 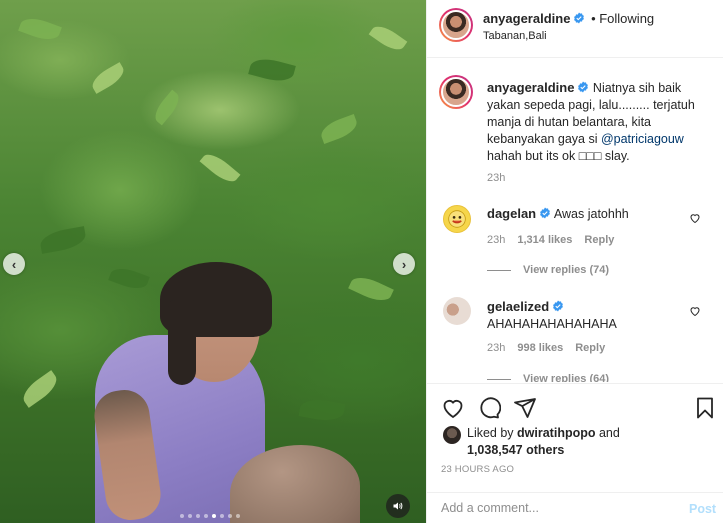 What do you see at coordinates (210, 516) in the screenshot?
I see `carousel-dots` at bounding box center [210, 516].